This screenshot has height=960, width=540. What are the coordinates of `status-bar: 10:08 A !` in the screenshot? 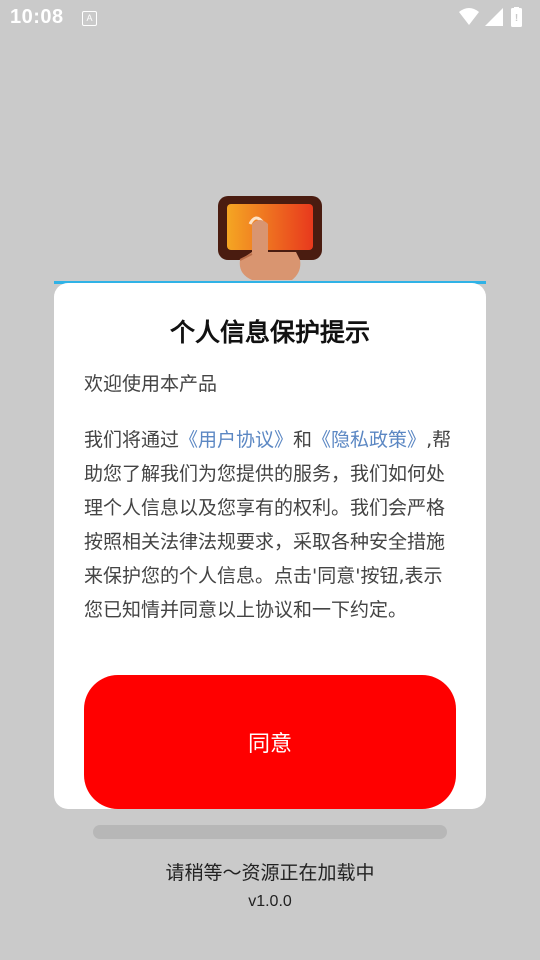 It's located at (270, 18).